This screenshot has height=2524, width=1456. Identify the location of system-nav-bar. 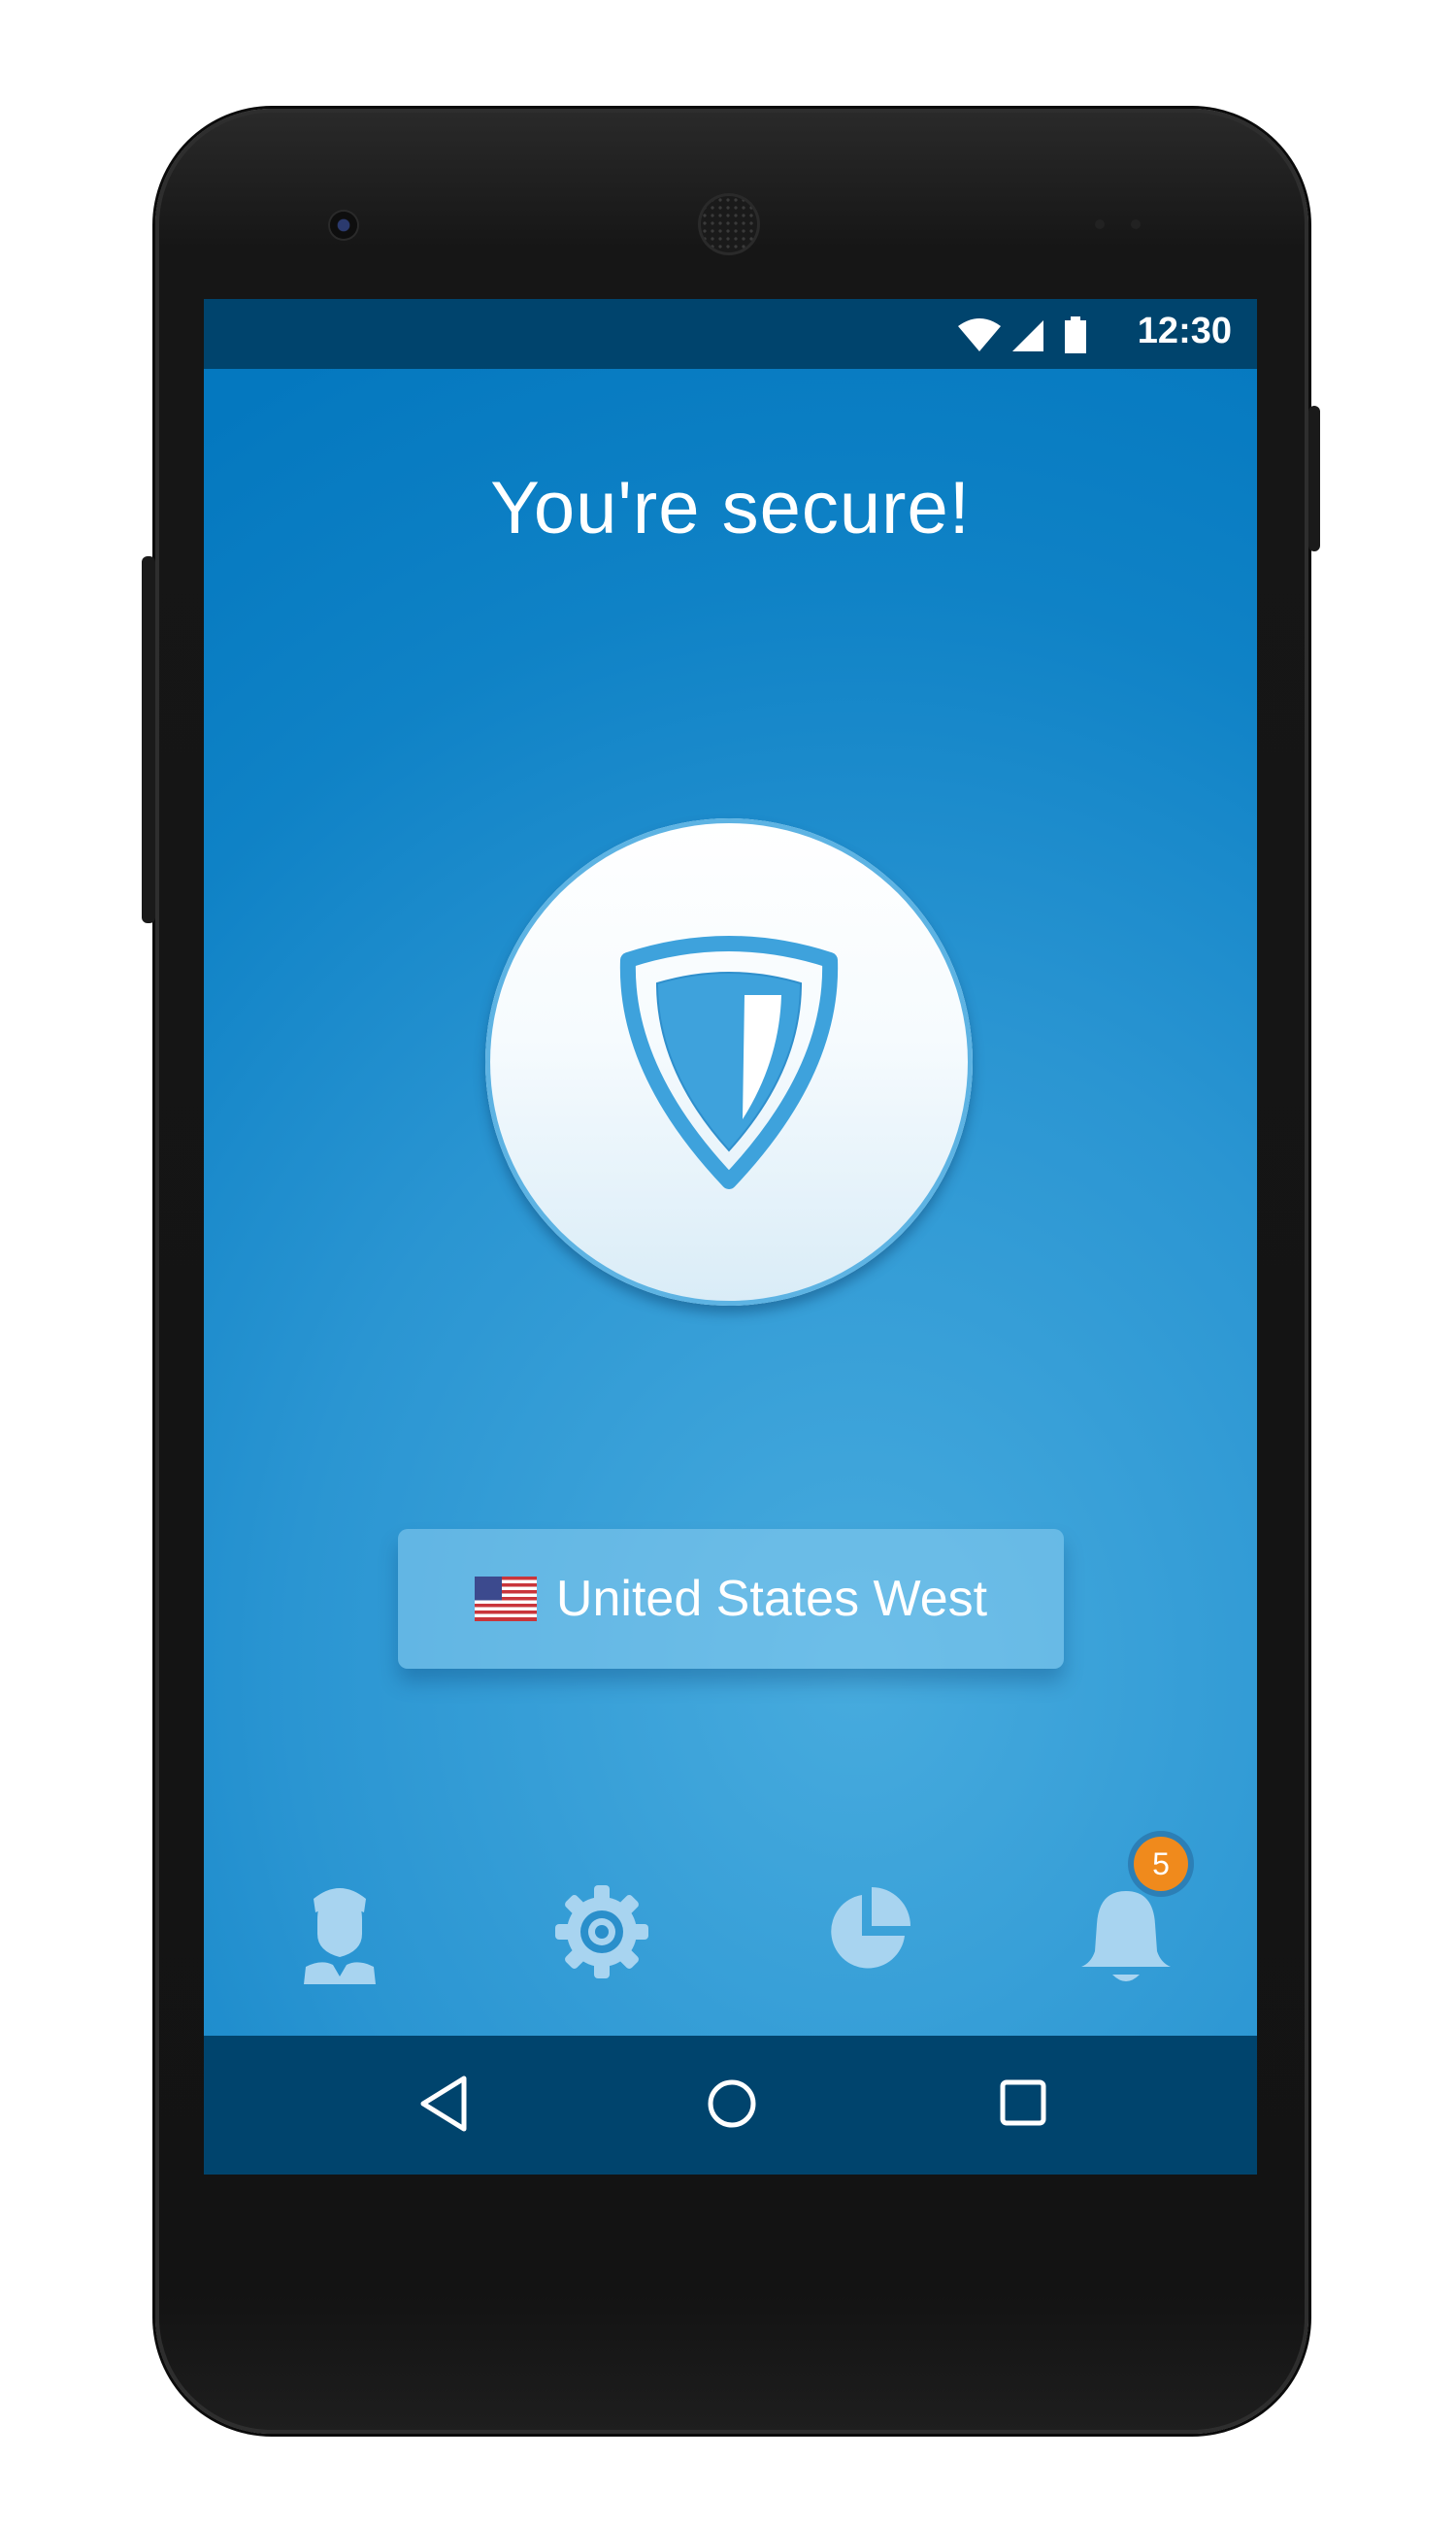
(730, 2105).